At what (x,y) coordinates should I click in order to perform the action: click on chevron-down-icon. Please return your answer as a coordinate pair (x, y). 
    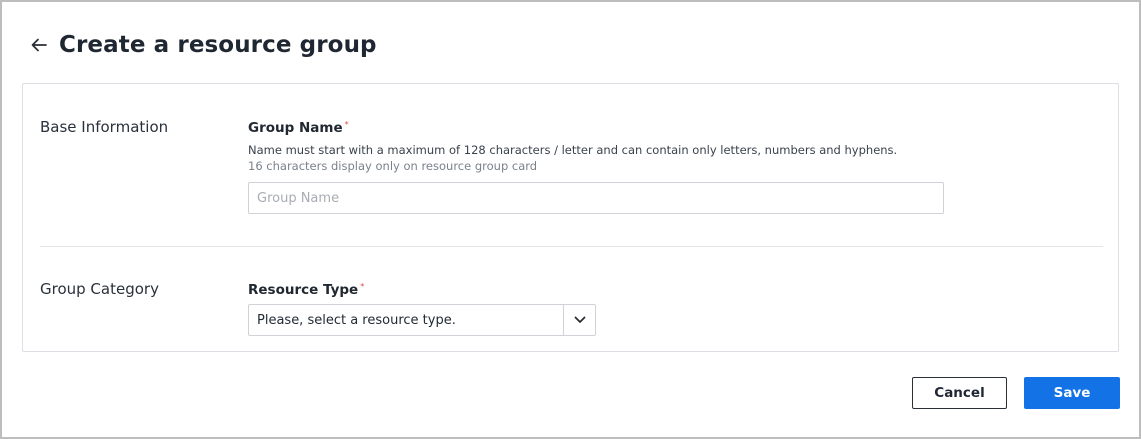
    Looking at the image, I should click on (579, 319).